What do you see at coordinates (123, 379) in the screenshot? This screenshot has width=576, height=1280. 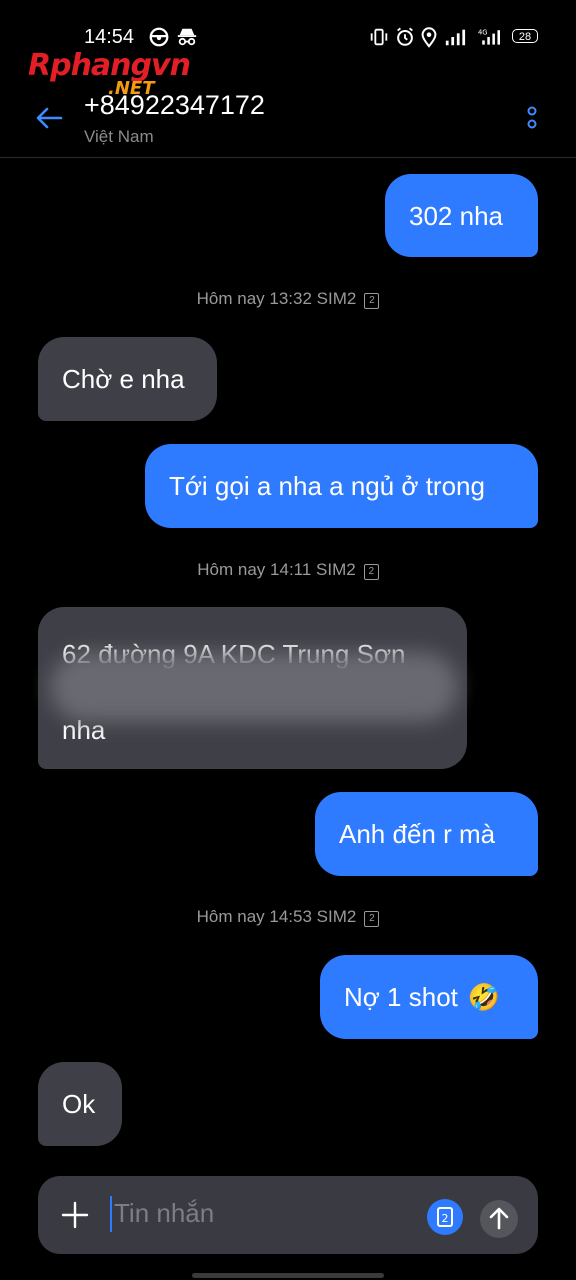 I see `message-text: Chờ e nha` at bounding box center [123, 379].